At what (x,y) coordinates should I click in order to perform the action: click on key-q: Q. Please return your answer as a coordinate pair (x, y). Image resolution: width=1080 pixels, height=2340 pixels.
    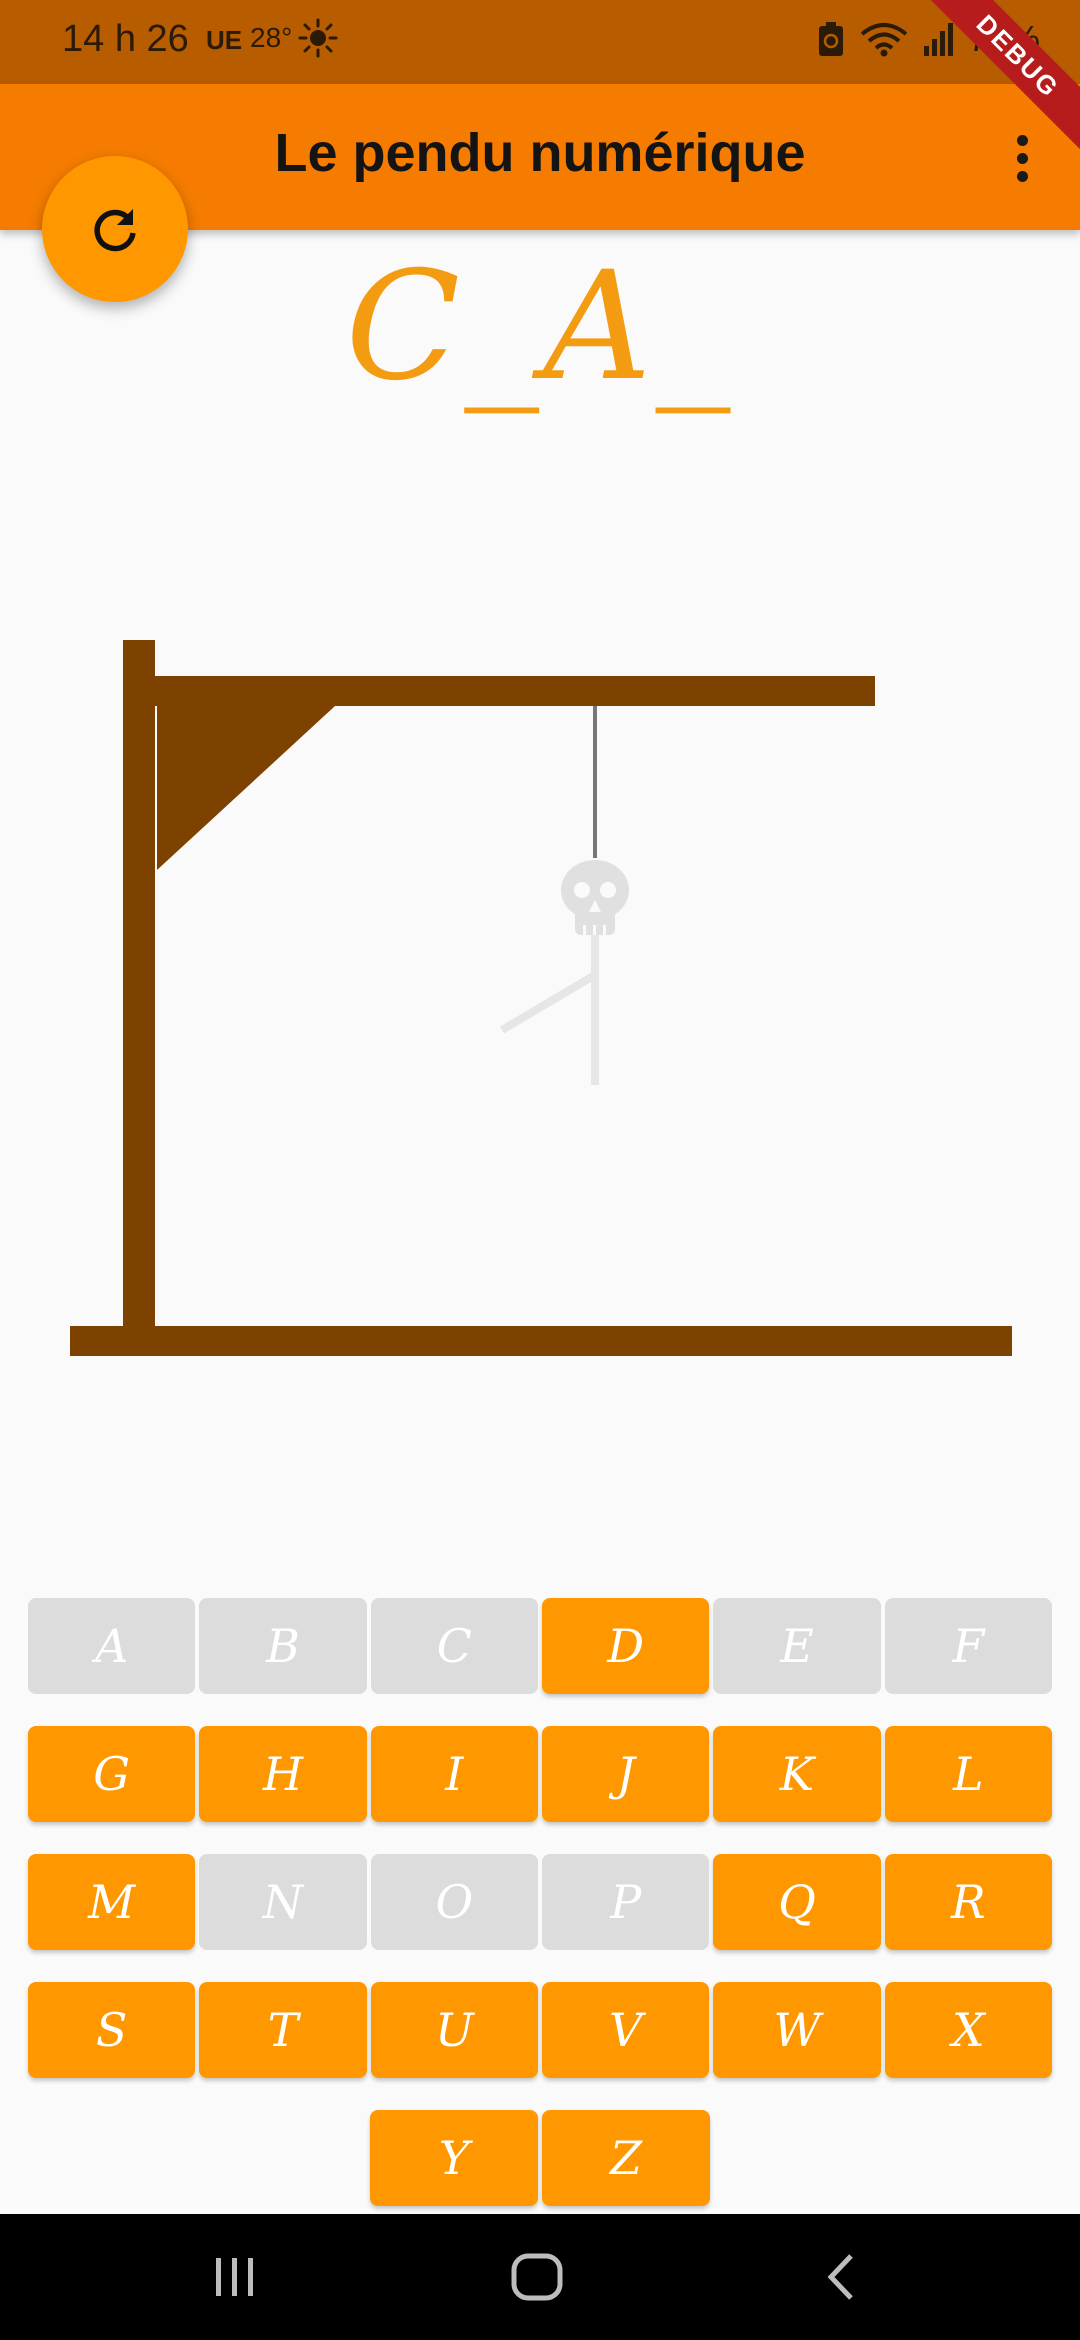
    Looking at the image, I should click on (797, 1902).